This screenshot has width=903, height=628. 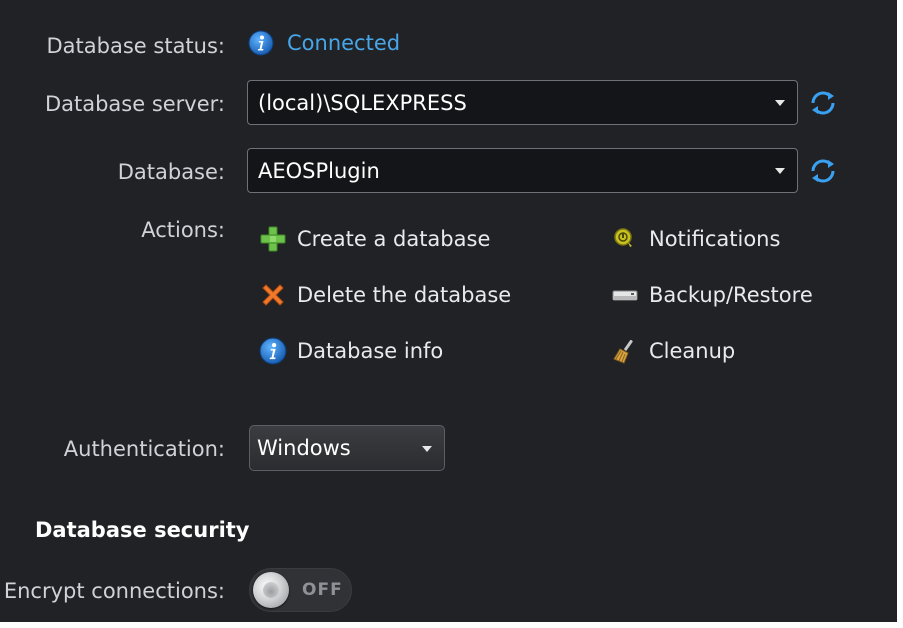 I want to click on action-label: Delete the database, so click(x=404, y=295).